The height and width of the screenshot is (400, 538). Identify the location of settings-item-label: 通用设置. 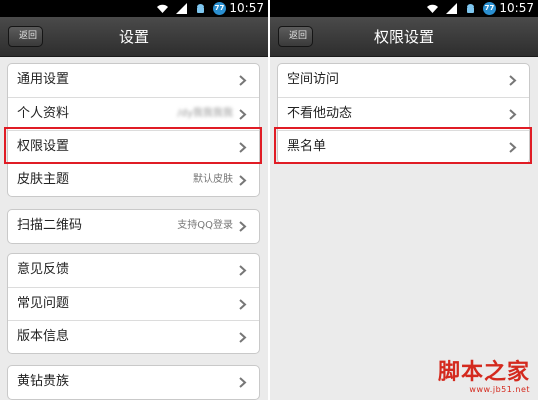
(43, 79).